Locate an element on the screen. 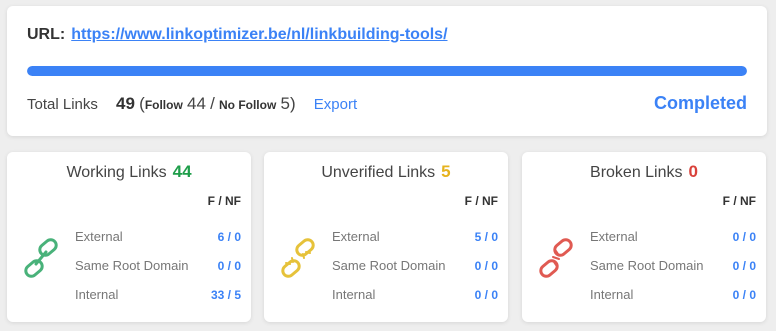 This screenshot has width=776, height=331. unverified-link-icon is located at coordinates (298, 258).